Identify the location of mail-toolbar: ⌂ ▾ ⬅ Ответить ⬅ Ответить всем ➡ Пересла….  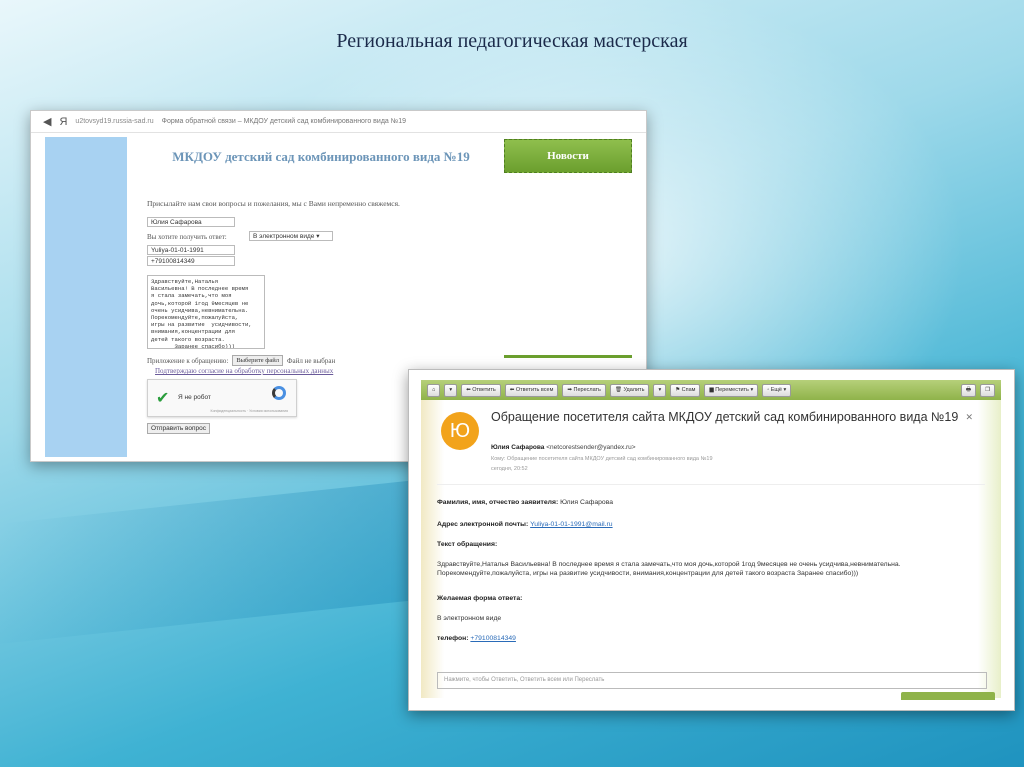
(711, 390).